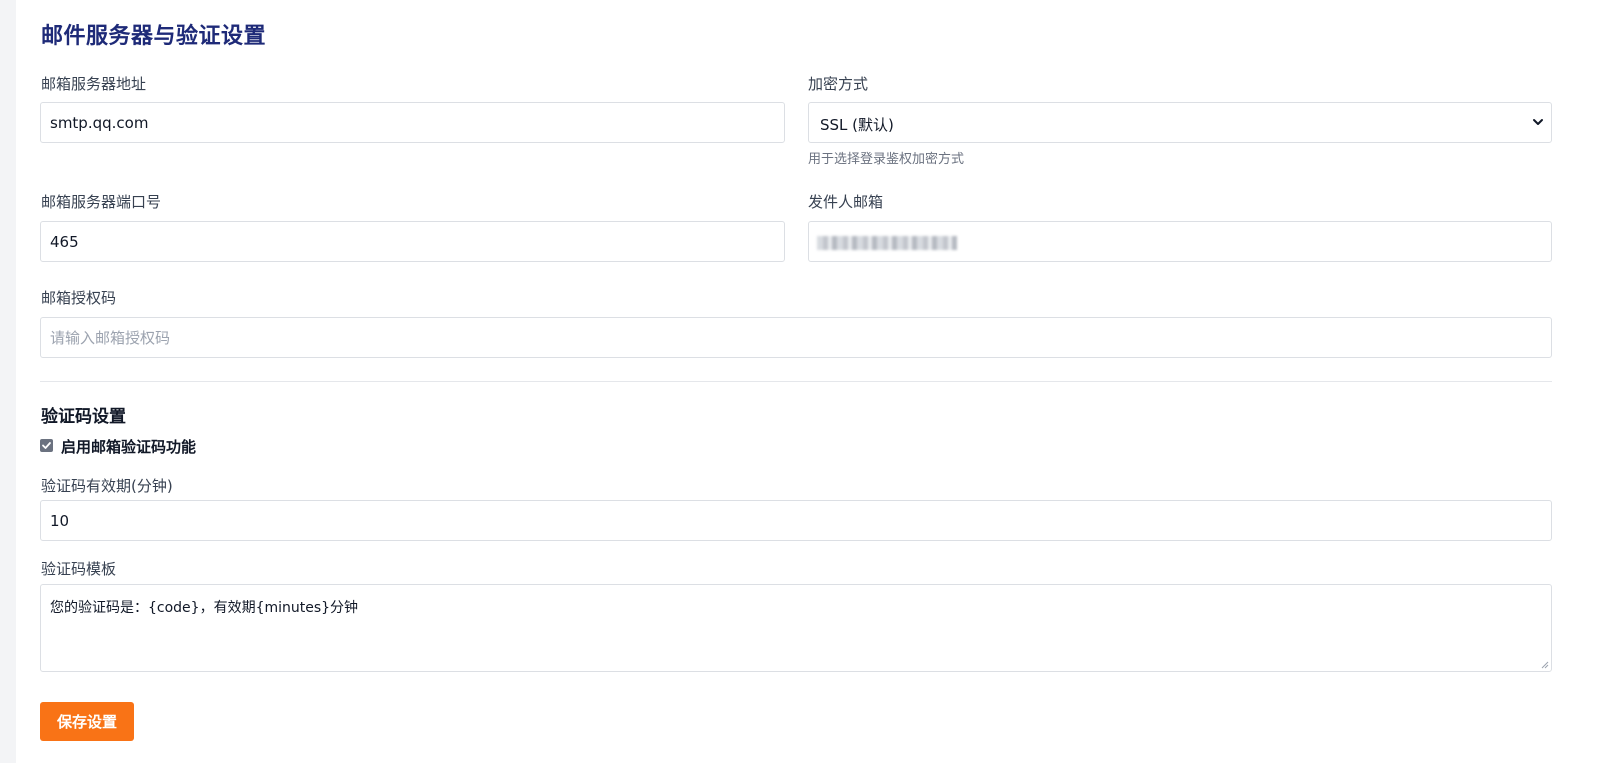  I want to click on encryption-hint: 用于选择登录鉴权加密方式, so click(886, 159).